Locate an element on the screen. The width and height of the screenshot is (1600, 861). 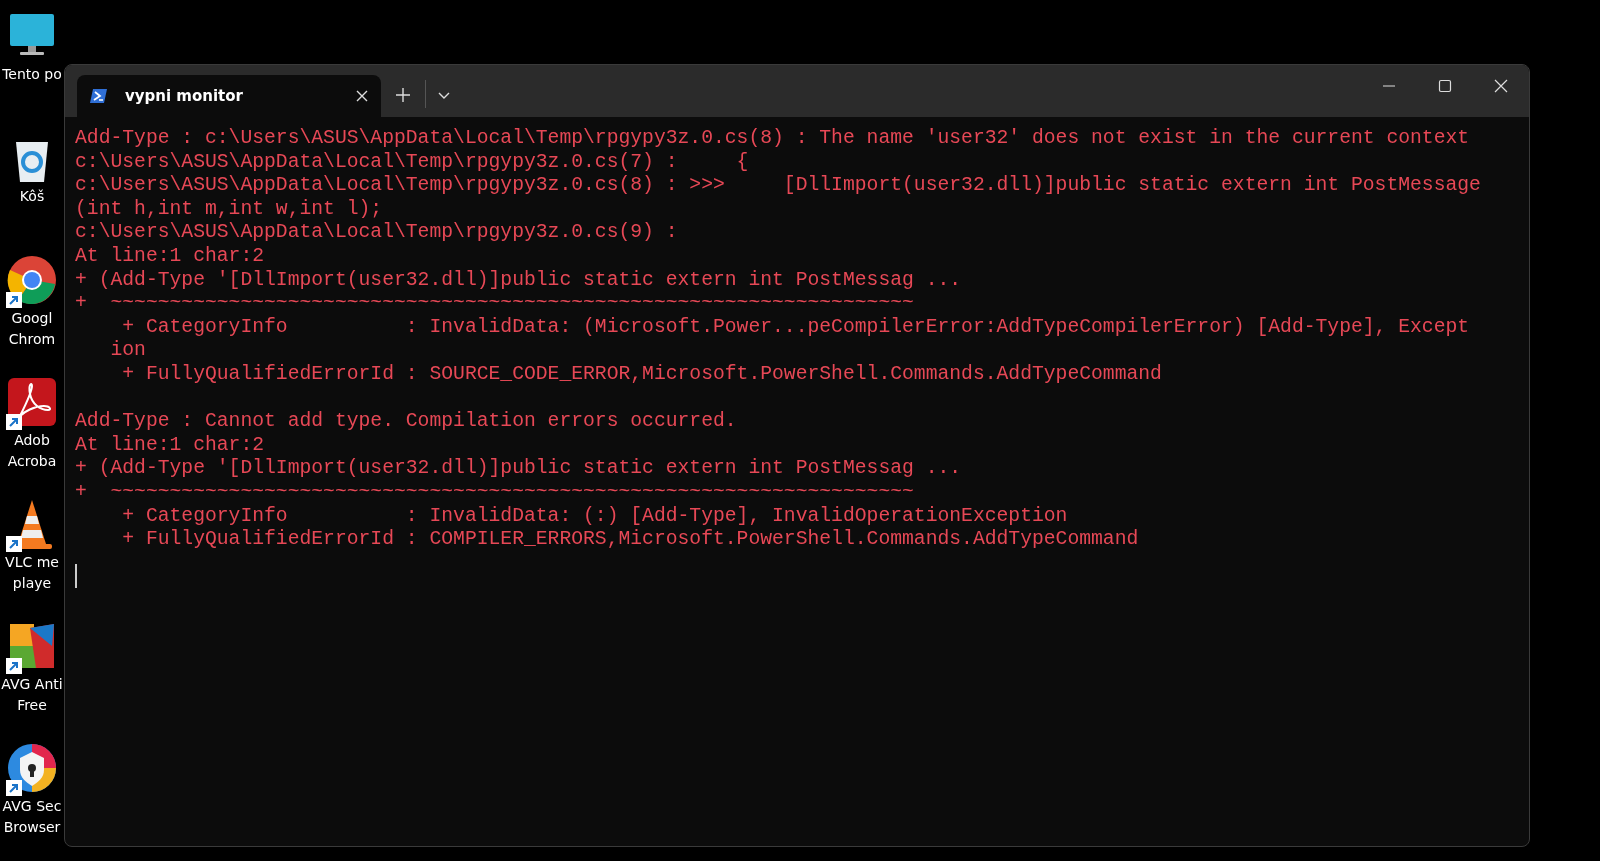
close-tab-icon is located at coordinates (362, 96).